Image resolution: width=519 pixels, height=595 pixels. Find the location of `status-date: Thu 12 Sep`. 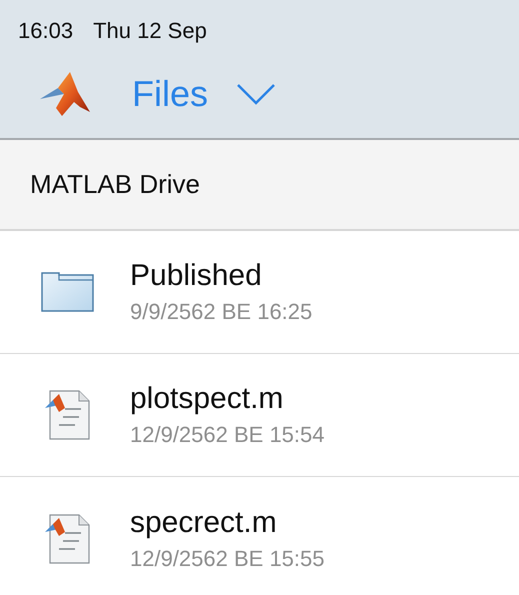

status-date: Thu 12 Sep is located at coordinates (150, 31).